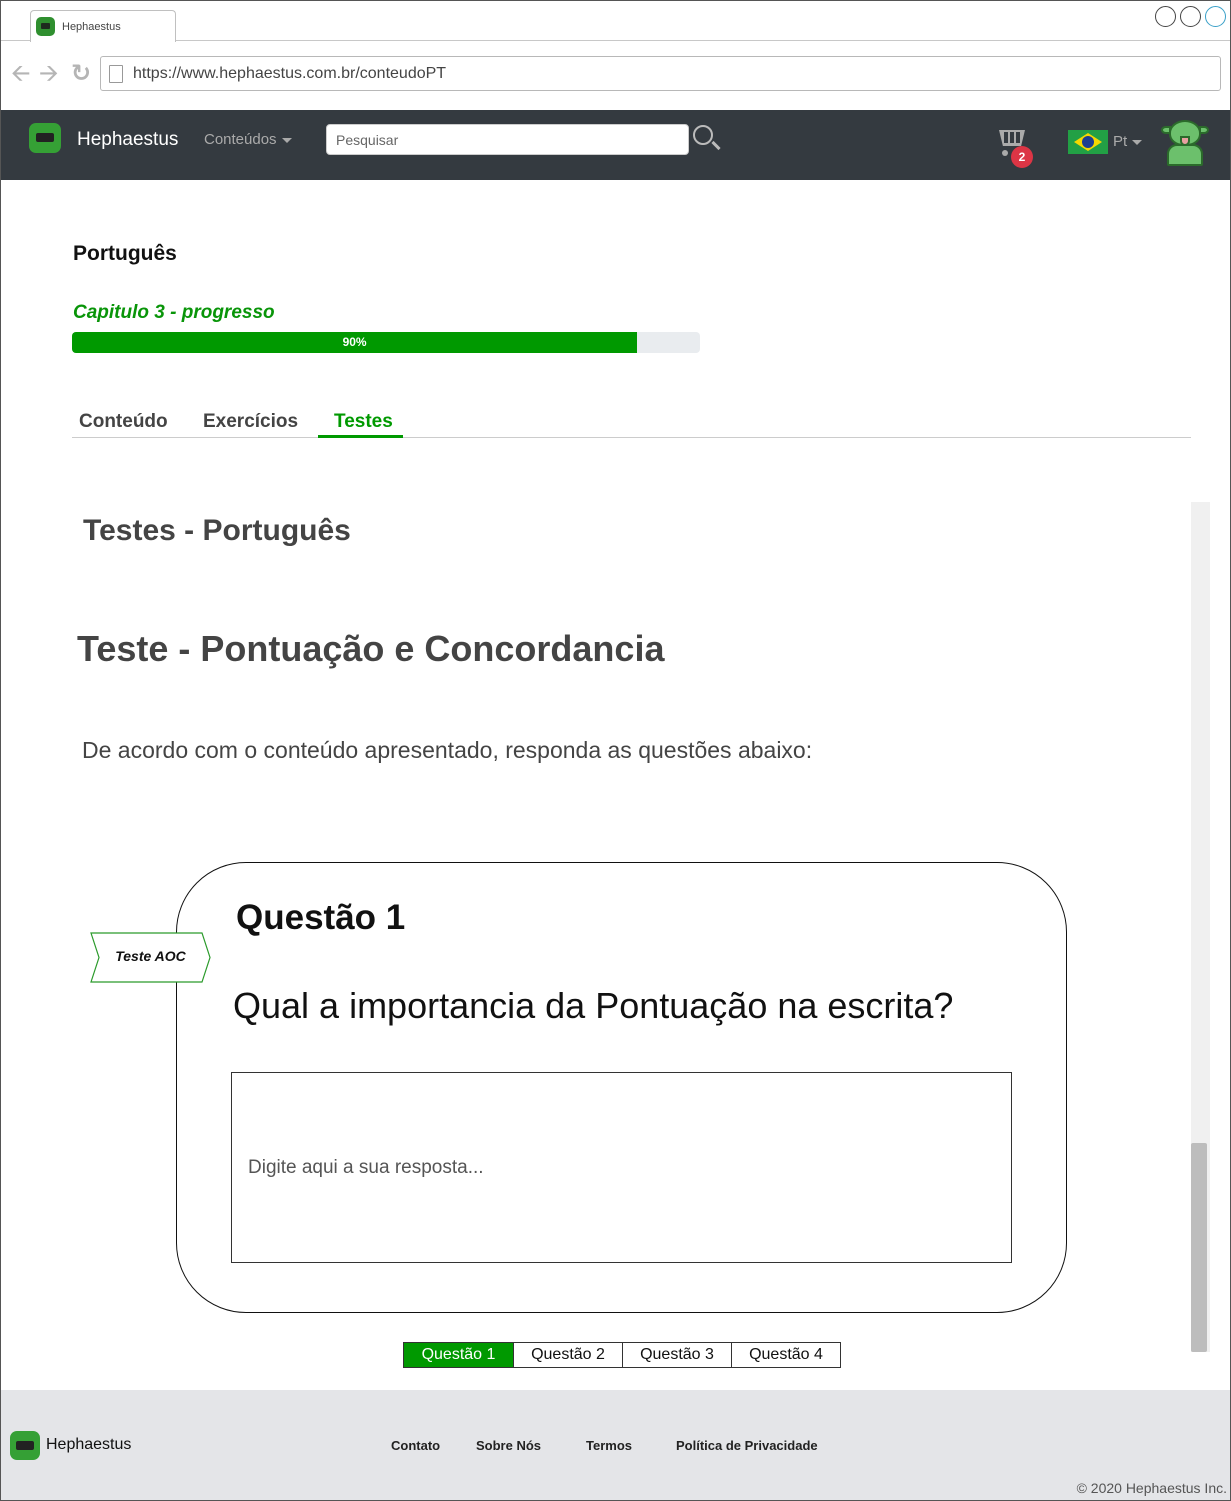  Describe the element at coordinates (615, 21) in the screenshot. I see `browser-tab-bar: Hephaestus` at that location.